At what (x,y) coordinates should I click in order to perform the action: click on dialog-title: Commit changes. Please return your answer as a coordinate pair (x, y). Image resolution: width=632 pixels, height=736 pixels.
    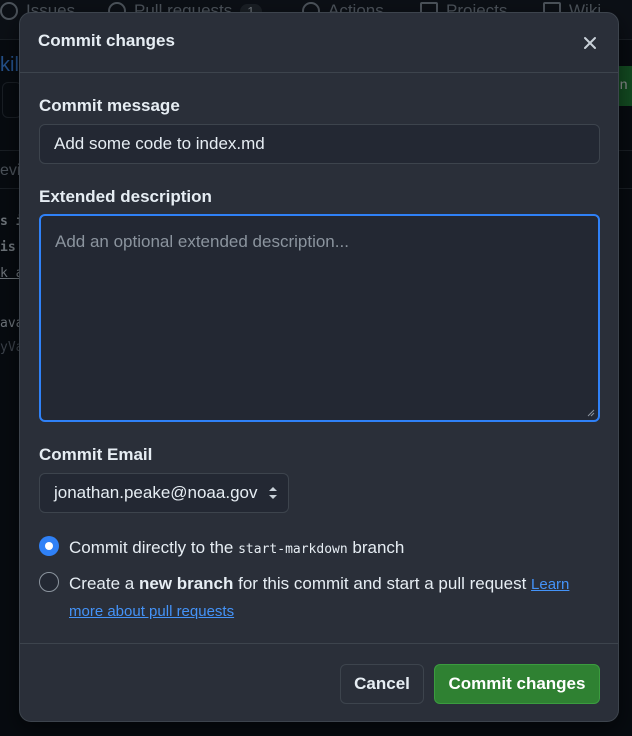
    Looking at the image, I should click on (106, 40).